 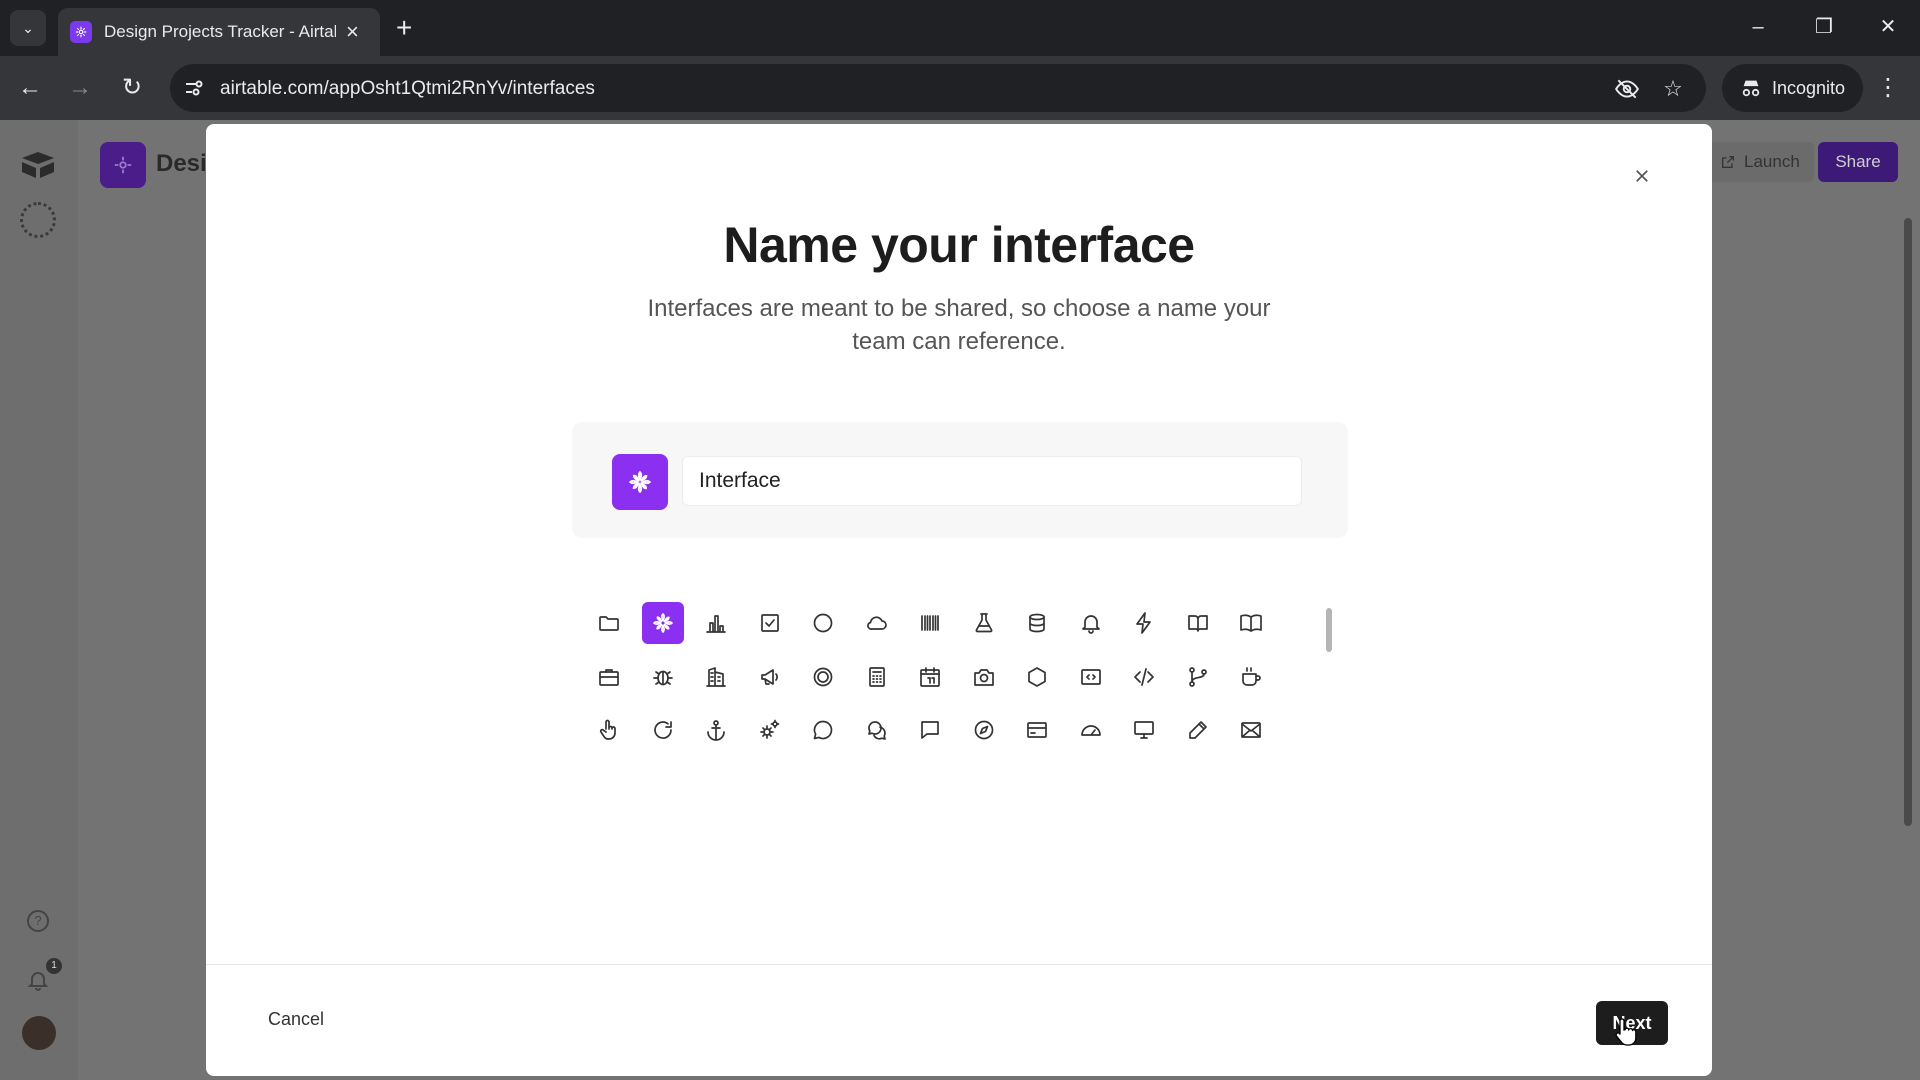 What do you see at coordinates (81, 32) in the screenshot?
I see `airtable-favicon-icon` at bounding box center [81, 32].